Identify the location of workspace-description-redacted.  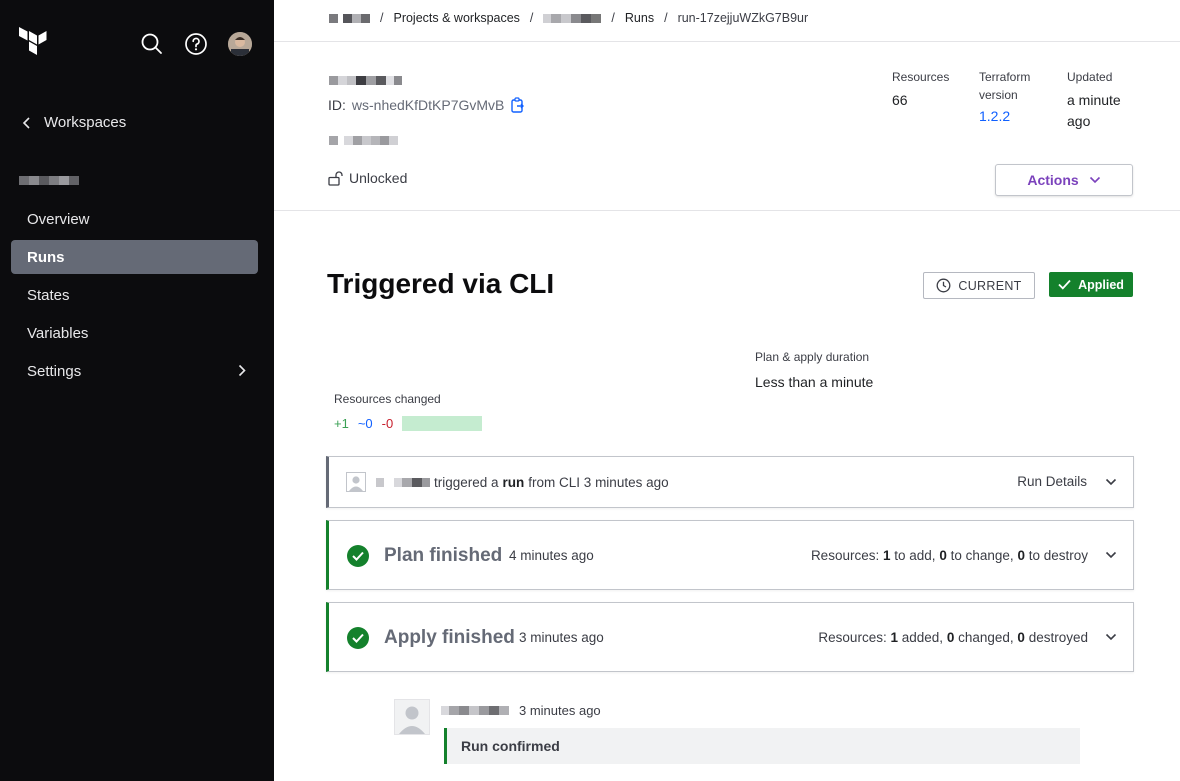
(363, 140).